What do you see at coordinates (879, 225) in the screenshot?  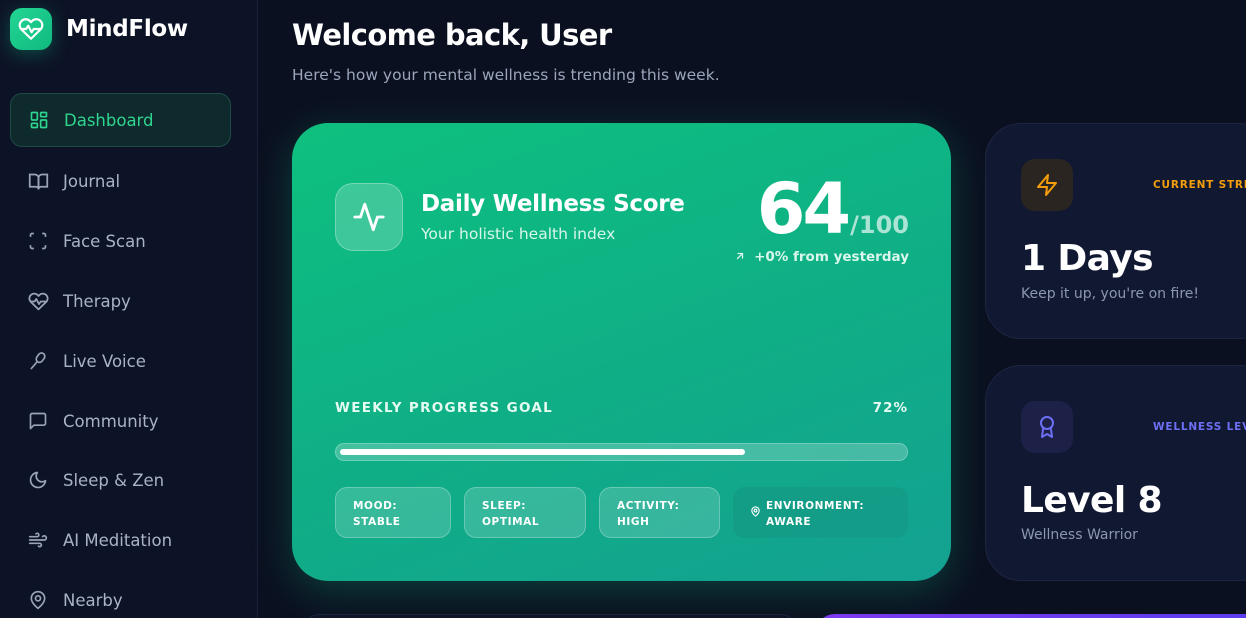 I see `score-max: /100` at bounding box center [879, 225].